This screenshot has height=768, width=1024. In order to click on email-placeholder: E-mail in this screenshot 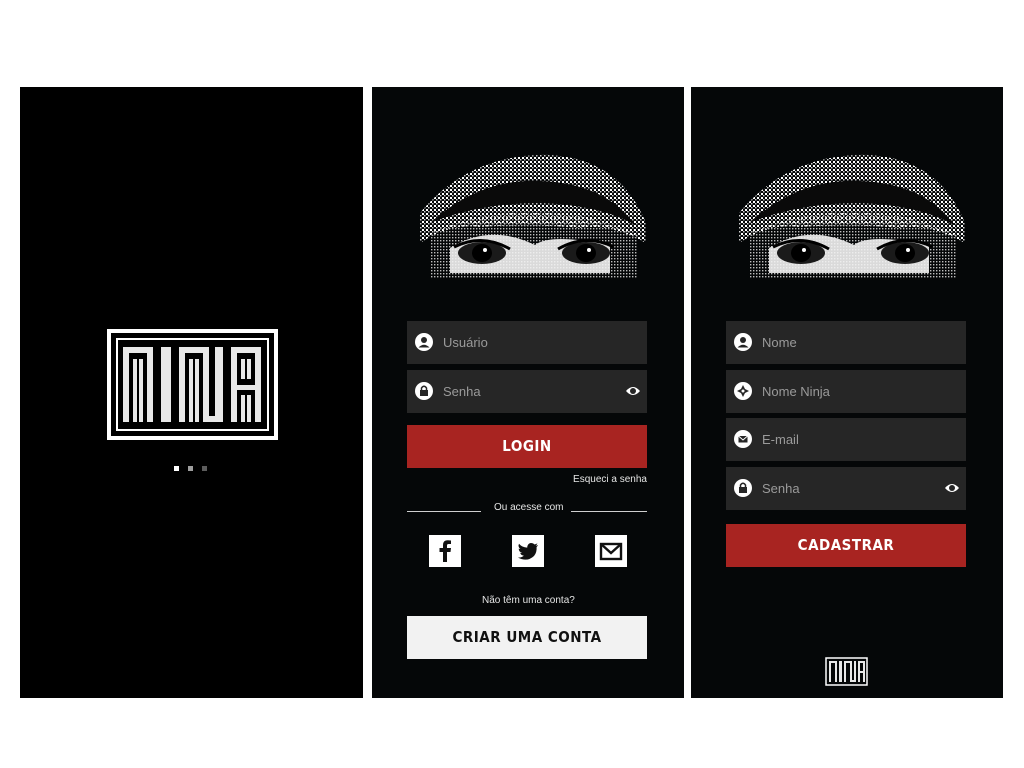, I will do `click(780, 439)`.